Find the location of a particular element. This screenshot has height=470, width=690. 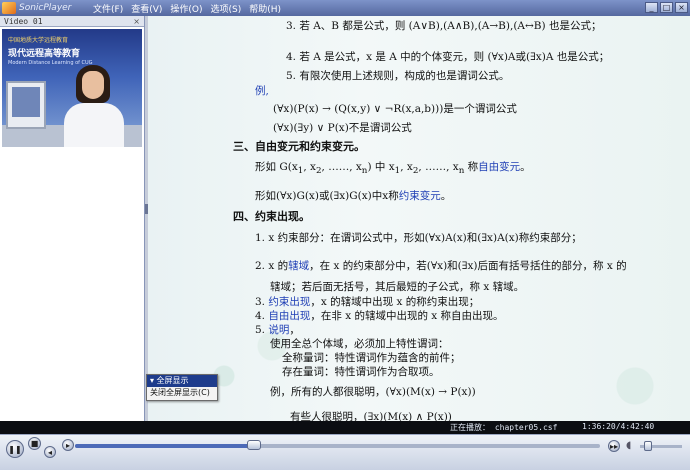

volume-thumb is located at coordinates (648, 446).